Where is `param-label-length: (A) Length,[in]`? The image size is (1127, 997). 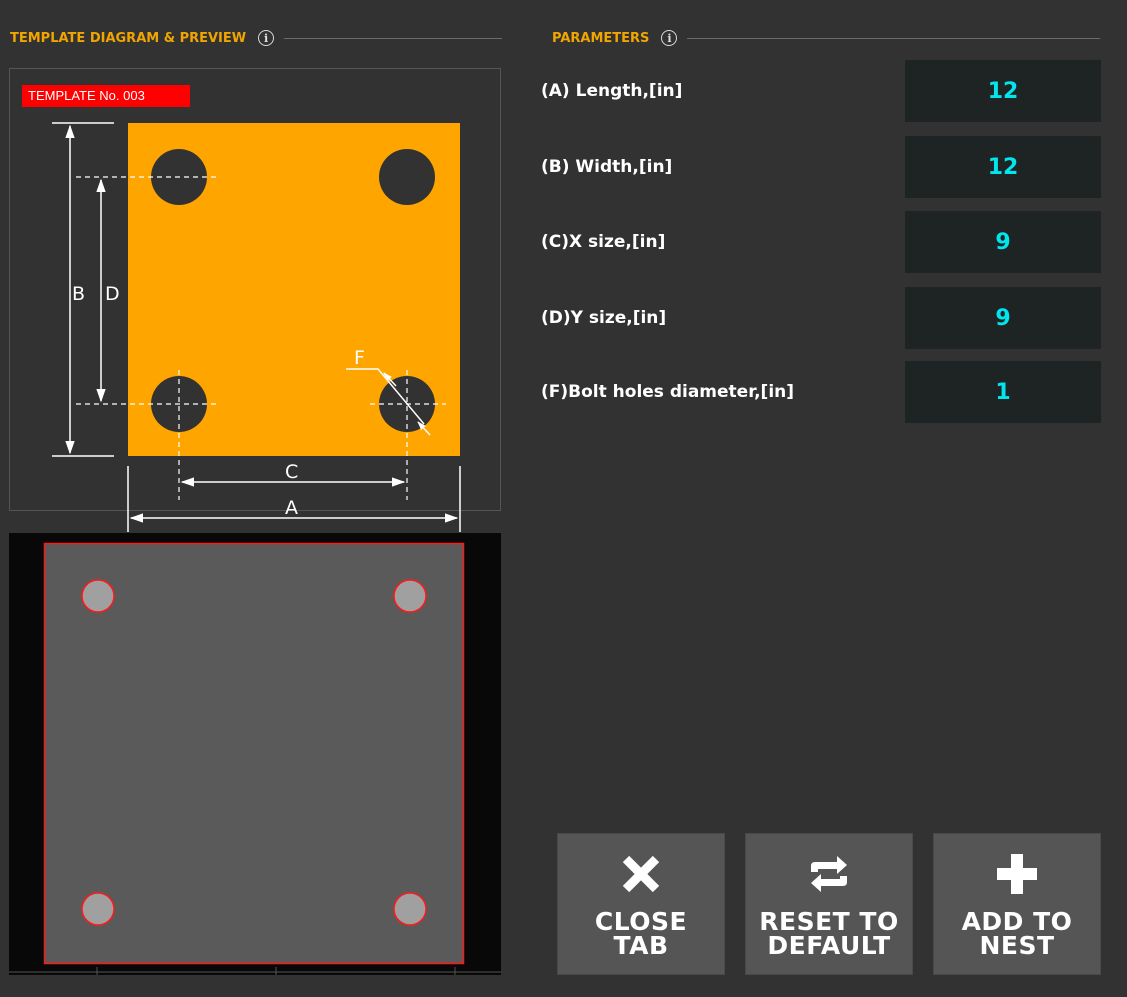 param-label-length: (A) Length,[in] is located at coordinates (612, 91).